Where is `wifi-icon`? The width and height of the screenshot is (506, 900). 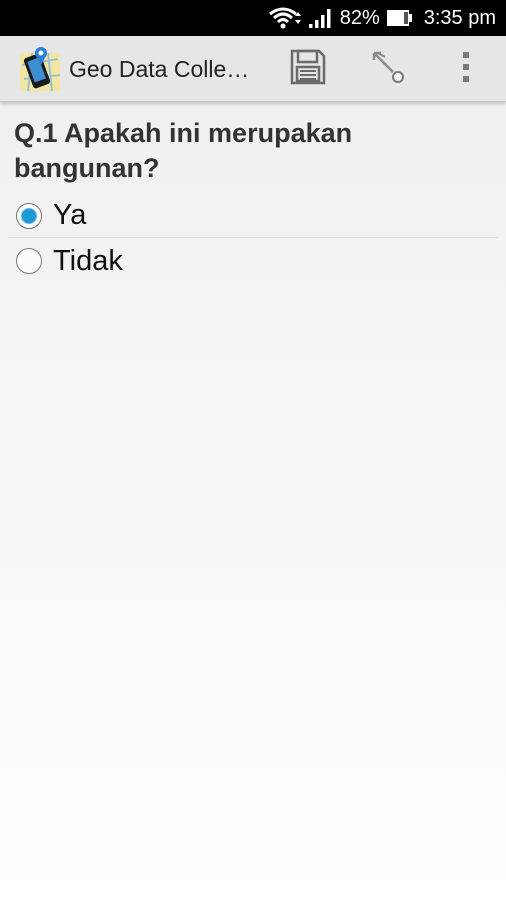 wifi-icon is located at coordinates (285, 18).